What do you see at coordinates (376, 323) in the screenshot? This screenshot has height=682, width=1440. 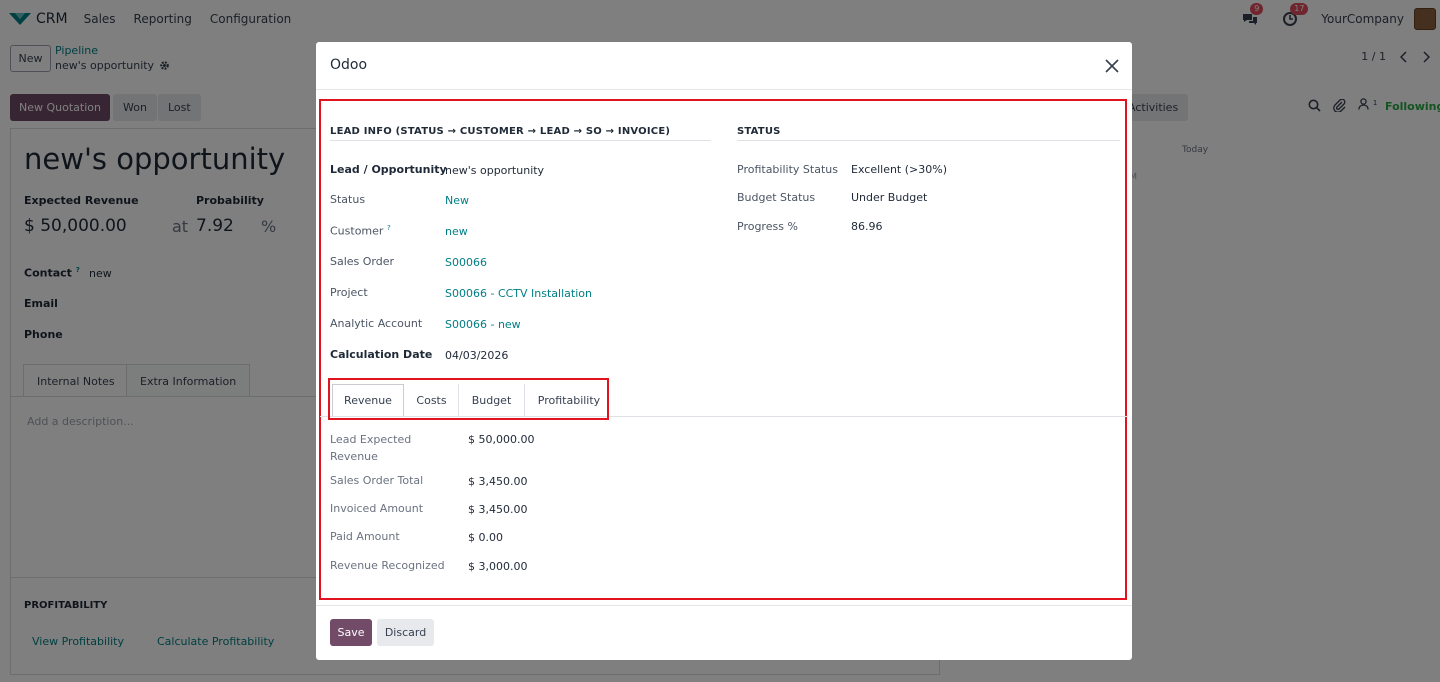 I see `analytic-account-label: Analytic Account` at bounding box center [376, 323].